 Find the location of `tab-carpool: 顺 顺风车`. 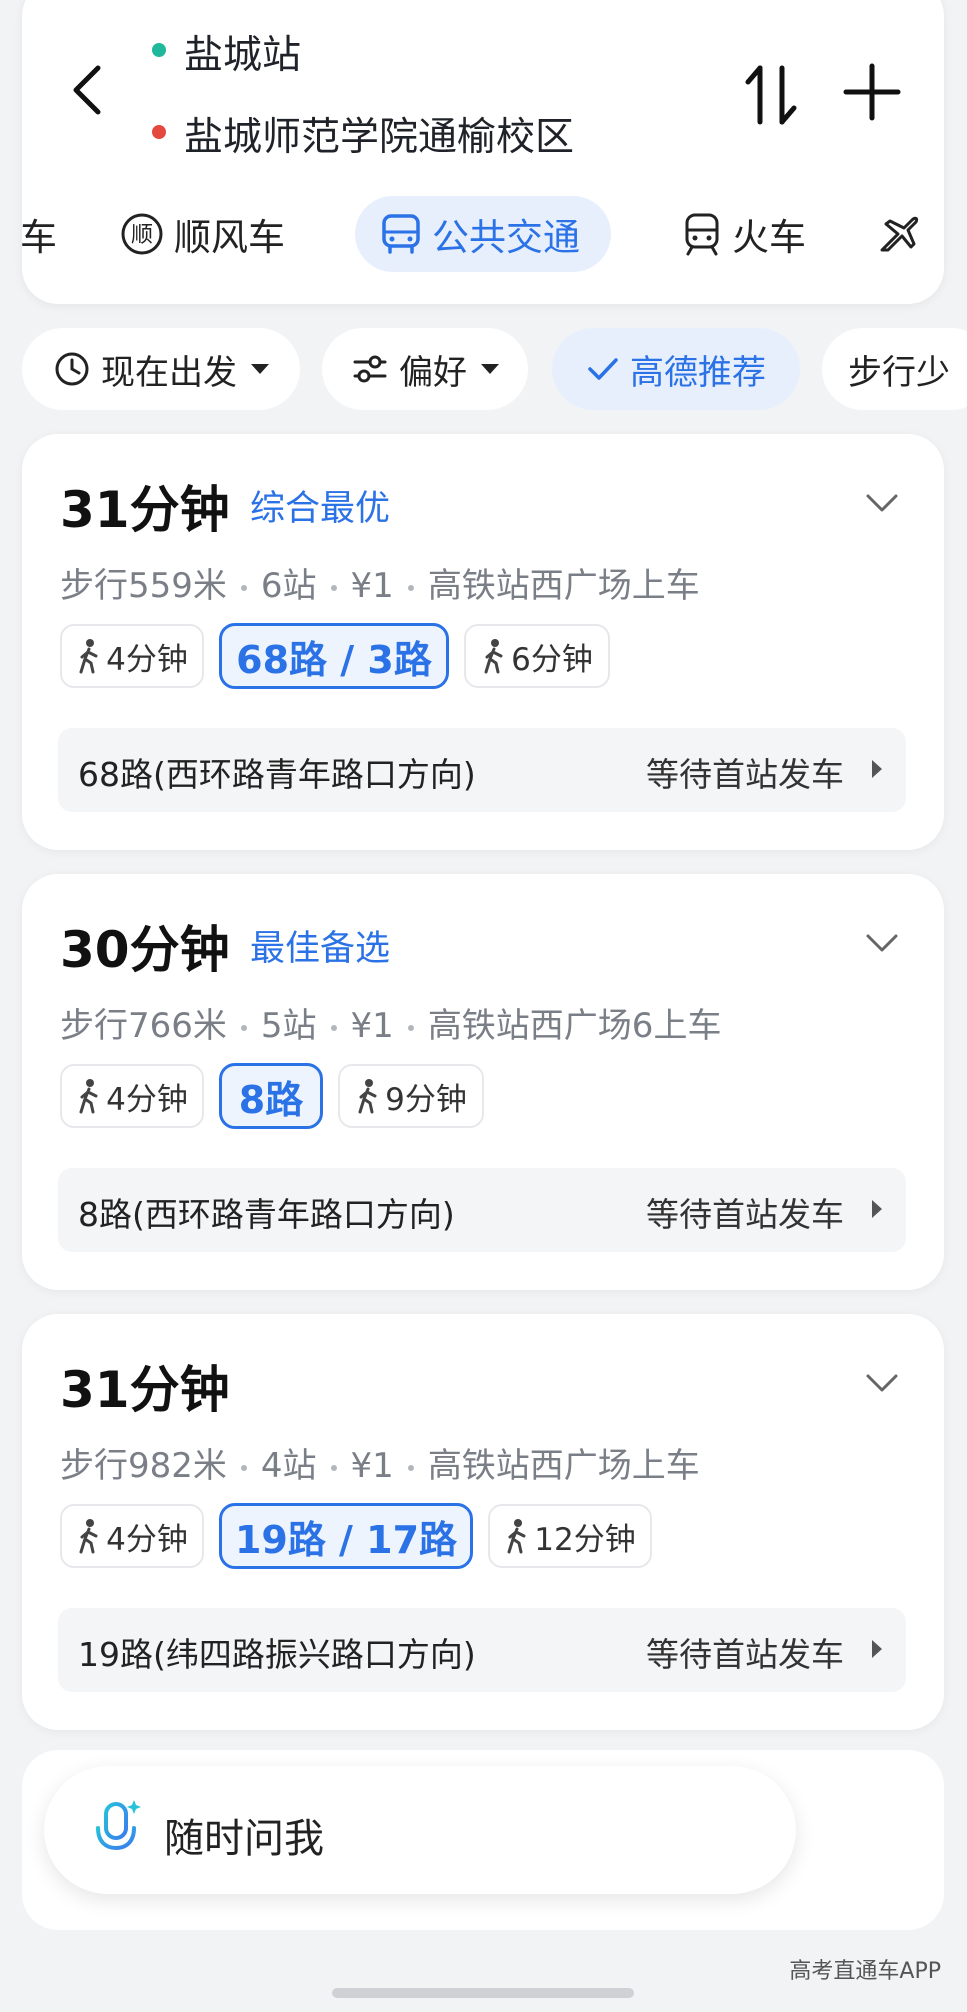

tab-carpool: 顺 顺风车 is located at coordinates (202, 234).